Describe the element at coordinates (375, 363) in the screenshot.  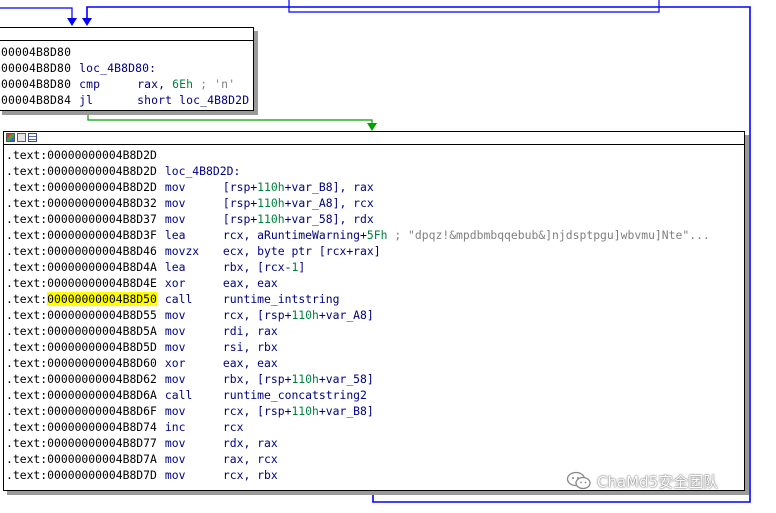
I see `code-line: .text:00000000004B8D60 xor eax, eax` at that location.